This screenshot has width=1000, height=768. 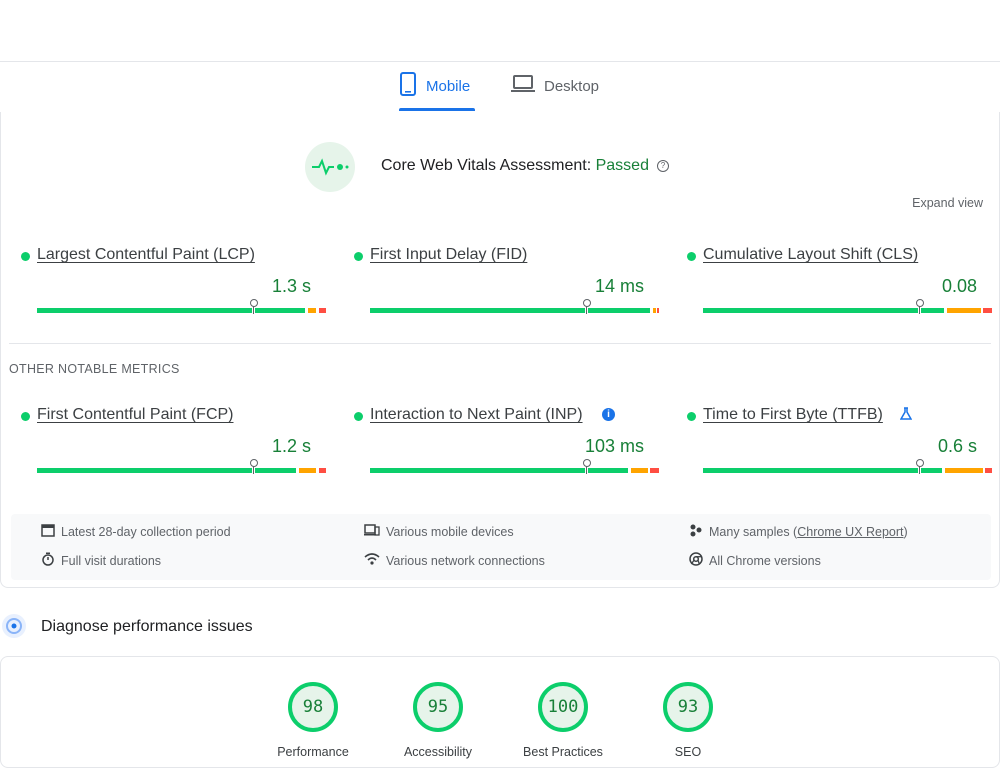 I want to click on metric-name: First Input Delay (FID), so click(x=448, y=255).